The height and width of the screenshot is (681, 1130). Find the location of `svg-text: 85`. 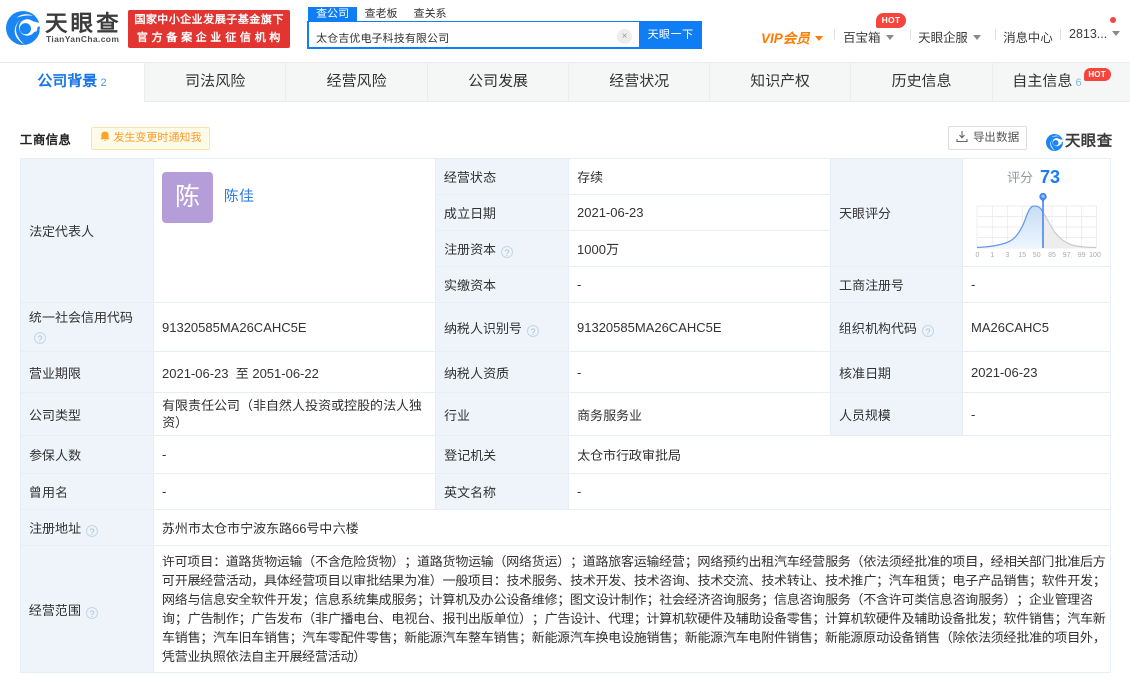

svg-text: 85 is located at coordinates (1052, 255).